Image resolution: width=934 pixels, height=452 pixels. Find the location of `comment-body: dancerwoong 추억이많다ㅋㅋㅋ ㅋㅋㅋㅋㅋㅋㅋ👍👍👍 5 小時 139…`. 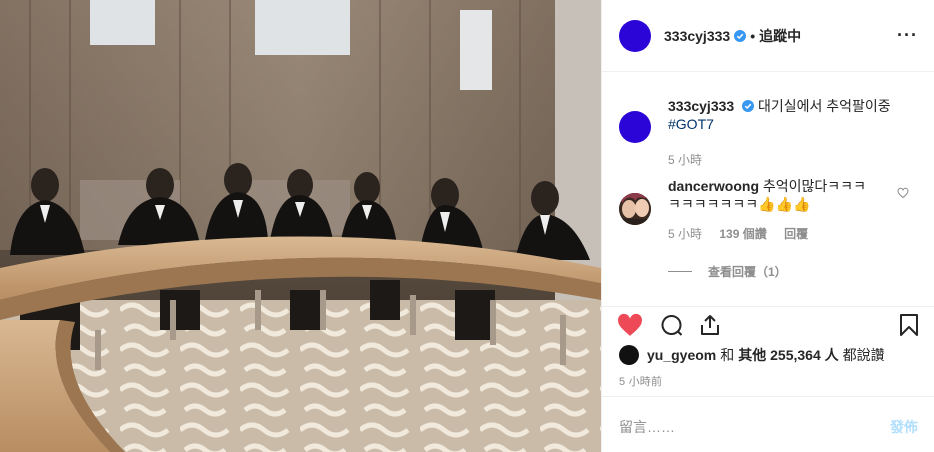

comment-body: dancerwoong 추억이많다ㅋㅋㅋ ㅋㅋㅋㅋㅋㅋㅋ👍👍👍 5 小時 139… is located at coordinates (767, 210).